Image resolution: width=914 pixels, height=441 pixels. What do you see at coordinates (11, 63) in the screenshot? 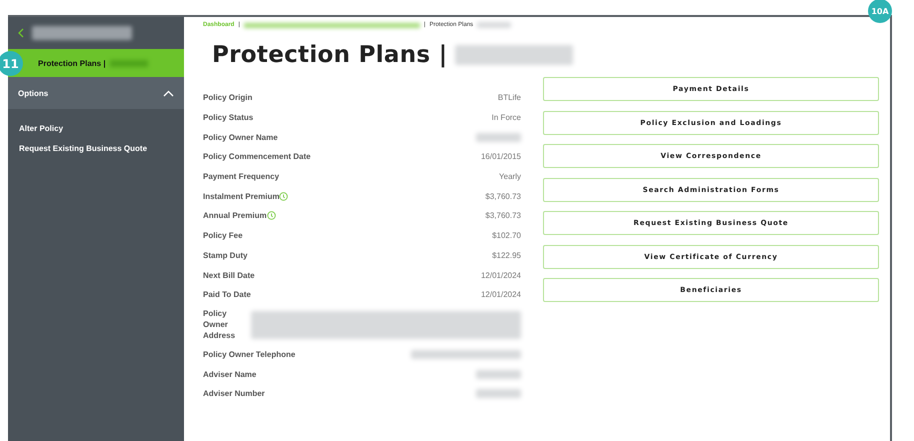
I see `annotation-badge: 11` at bounding box center [11, 63].